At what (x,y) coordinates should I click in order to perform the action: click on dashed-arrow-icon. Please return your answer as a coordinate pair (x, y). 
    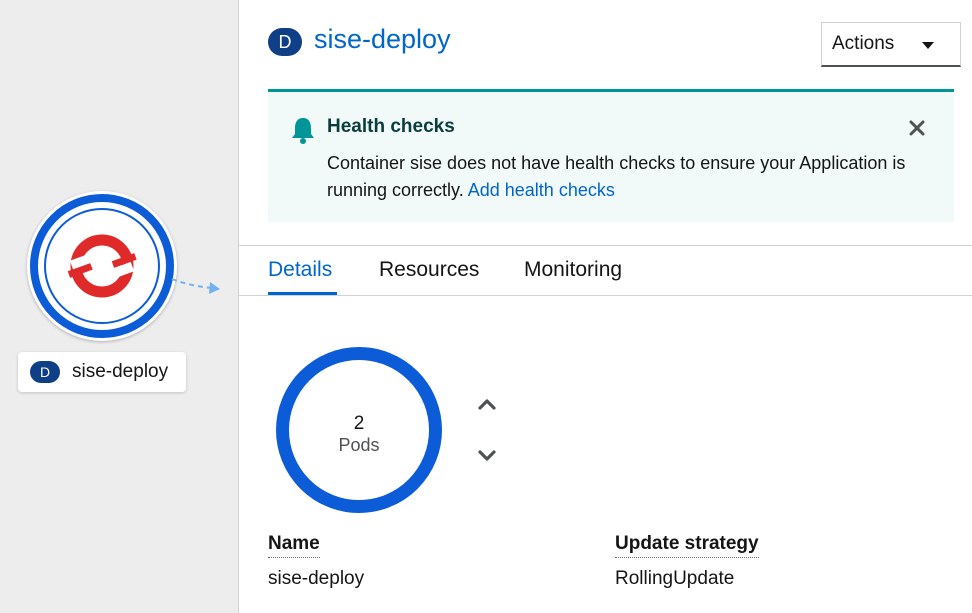
    Looking at the image, I should click on (195, 286).